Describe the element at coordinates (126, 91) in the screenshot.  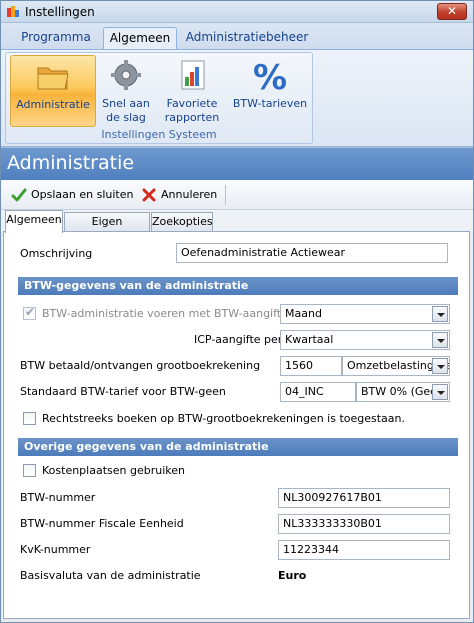
I see `ribbon-button-snel-aan-de-slag: Snel aan de slag` at that location.